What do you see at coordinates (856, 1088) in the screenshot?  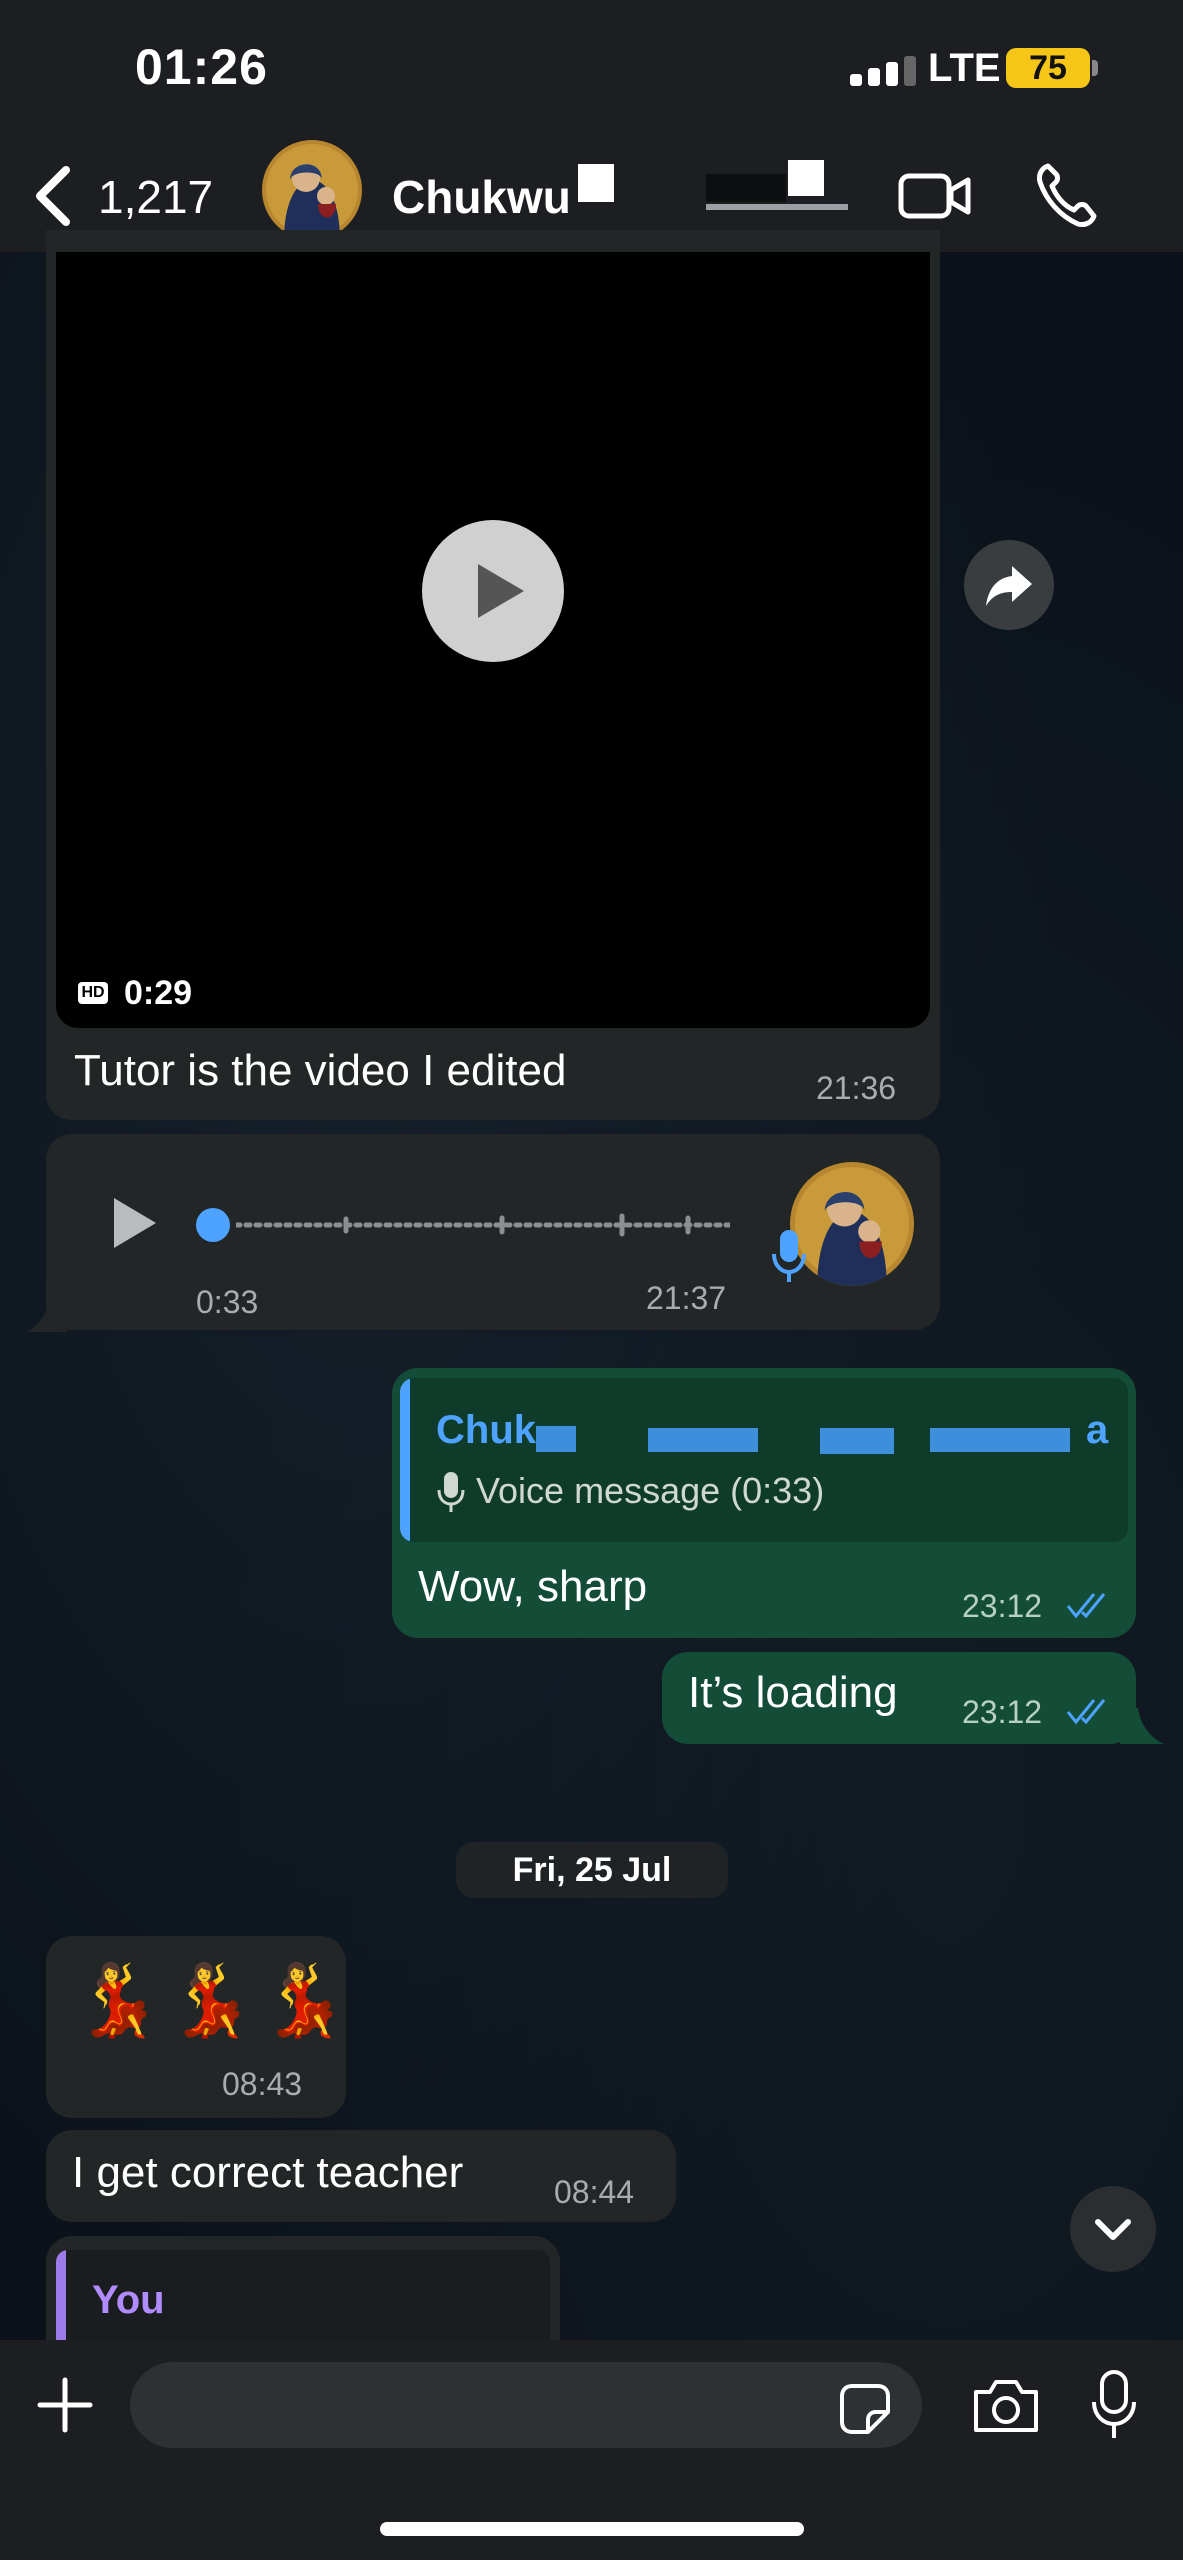 I see `message-time: 21:36` at bounding box center [856, 1088].